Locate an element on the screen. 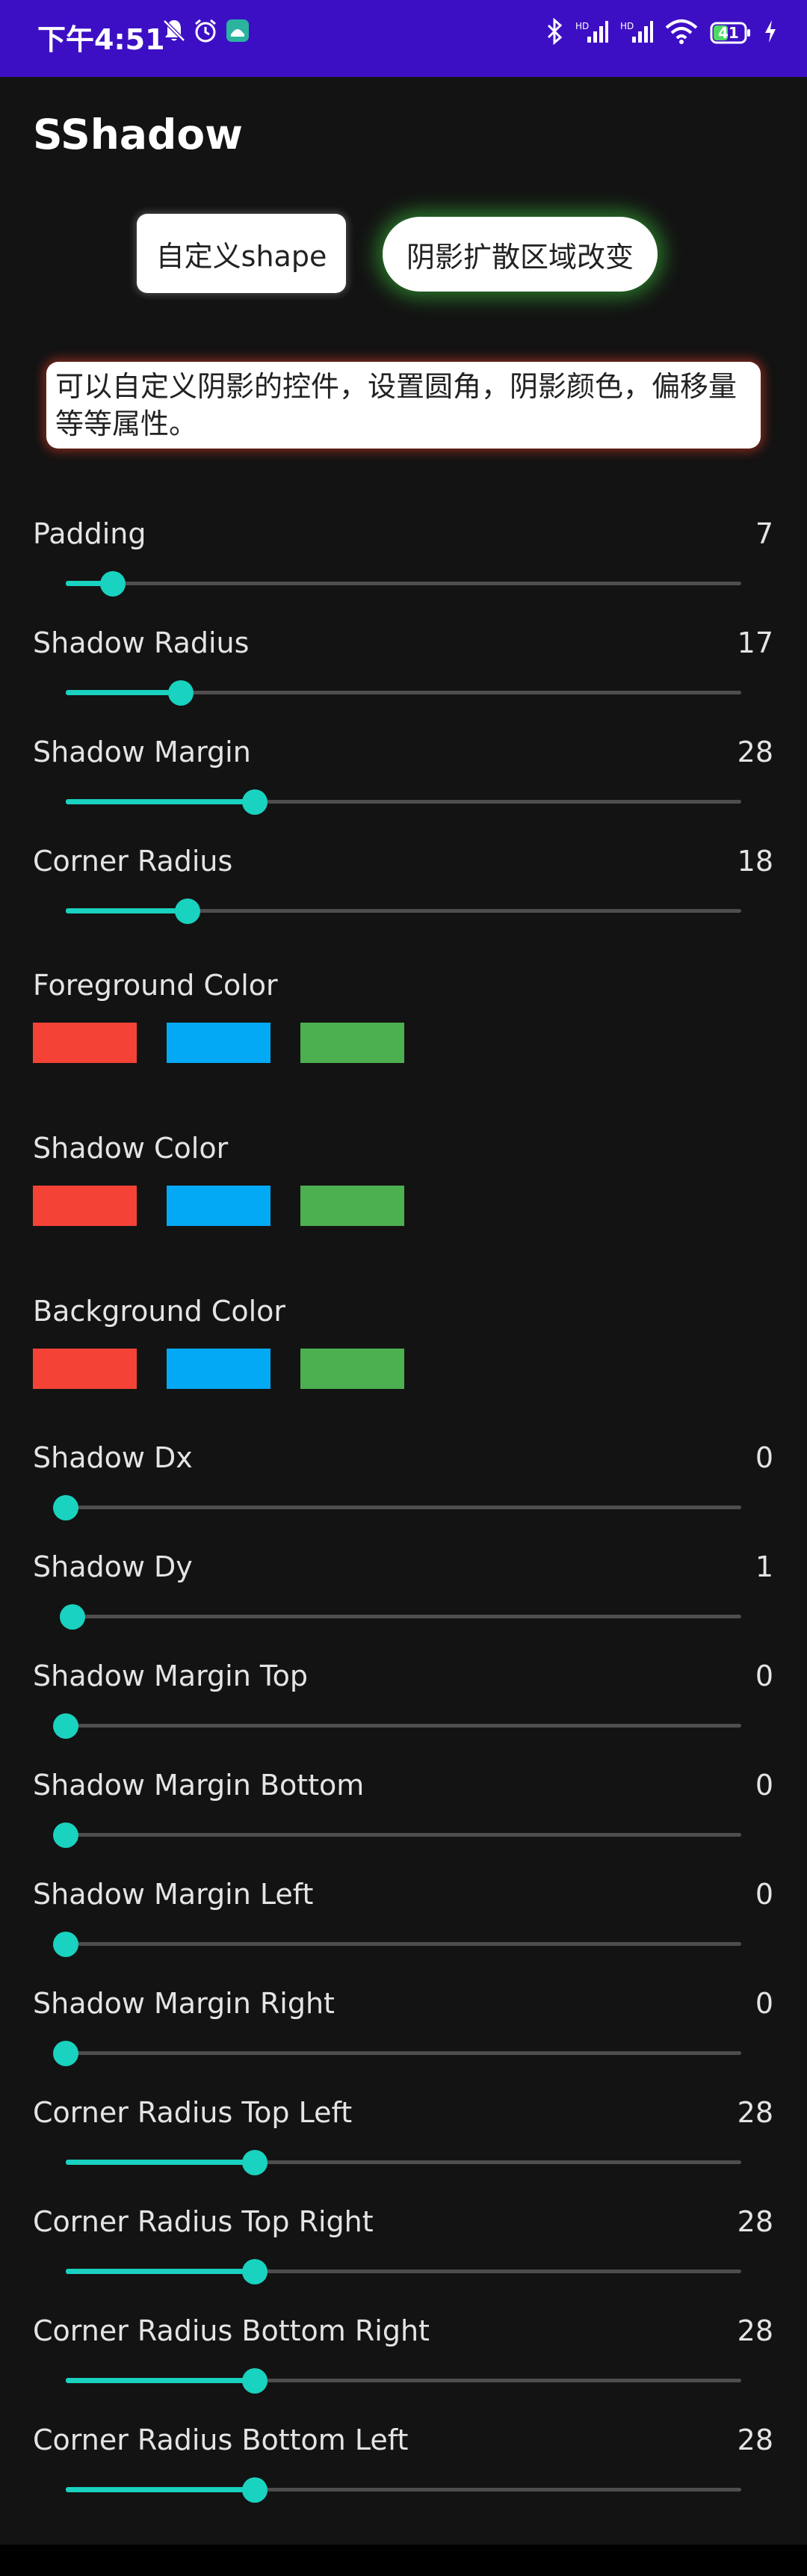  shadow-dy-value: 1 is located at coordinates (764, 1566).